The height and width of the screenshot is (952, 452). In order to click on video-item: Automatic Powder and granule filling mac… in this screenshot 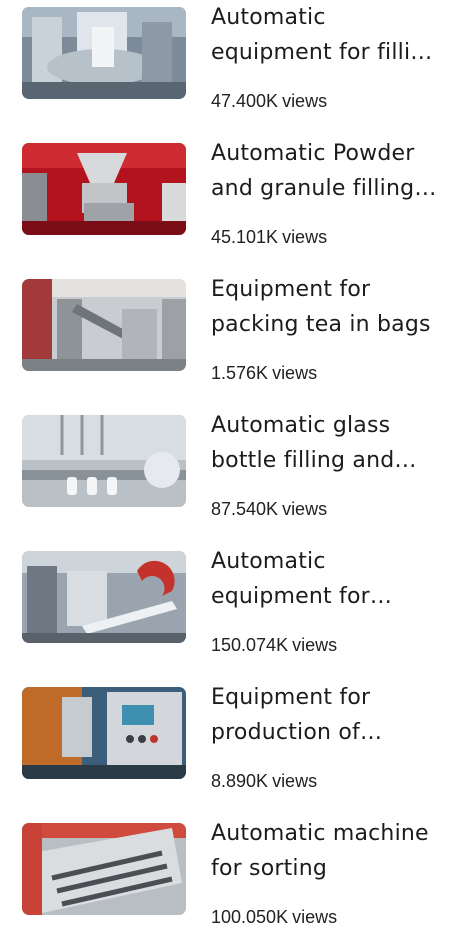, I will do `click(226, 204)`.